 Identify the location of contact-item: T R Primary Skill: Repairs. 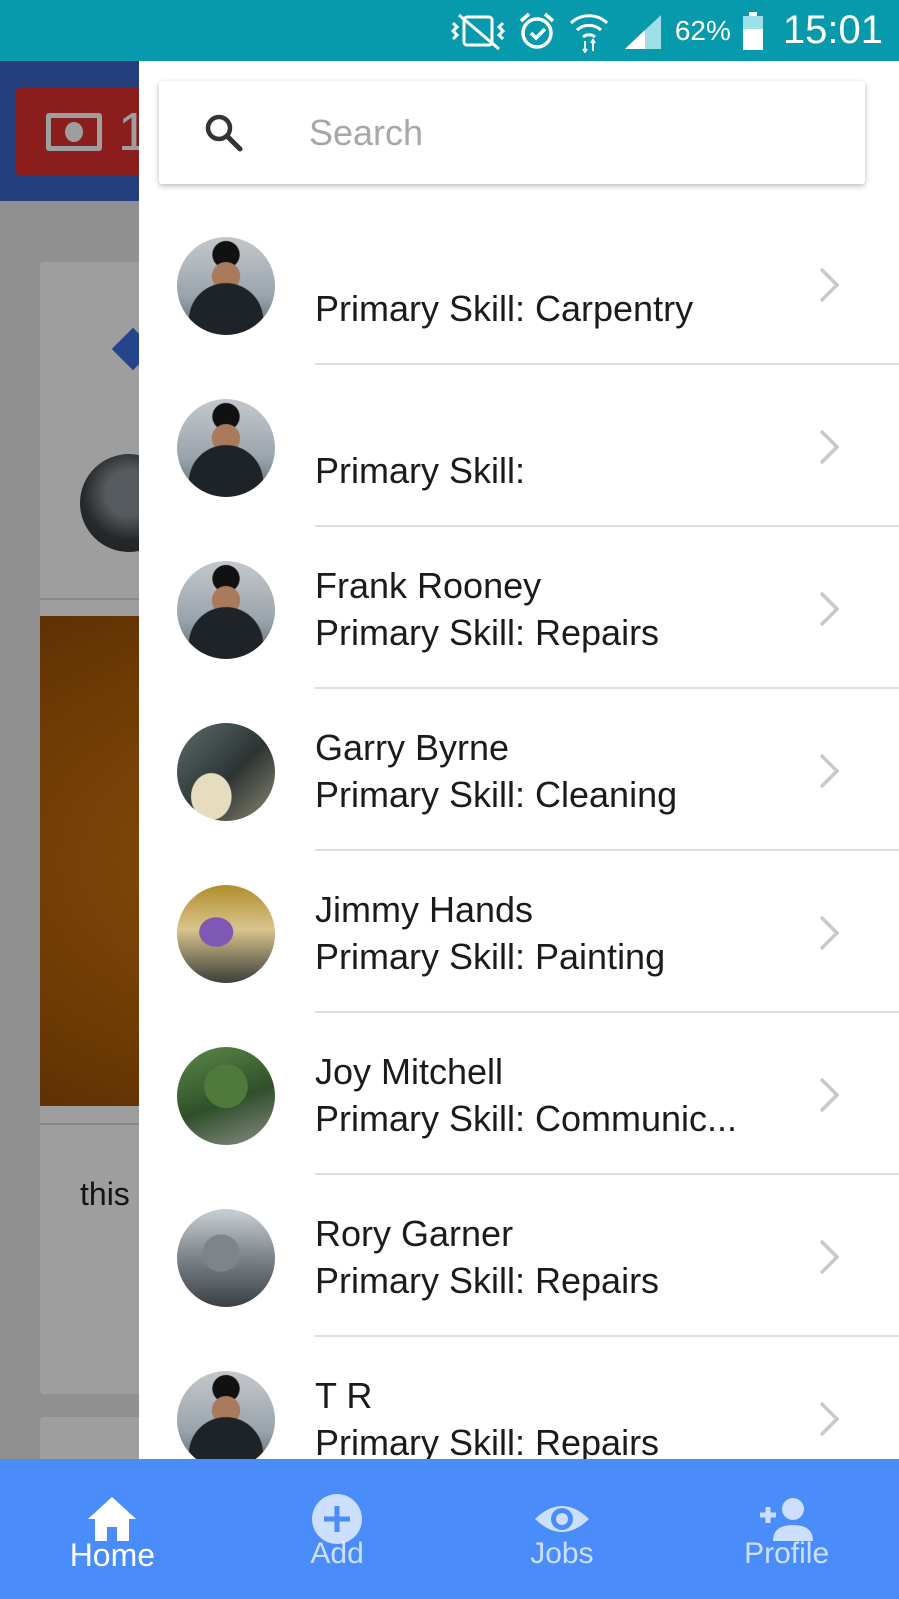
(519, 1398).